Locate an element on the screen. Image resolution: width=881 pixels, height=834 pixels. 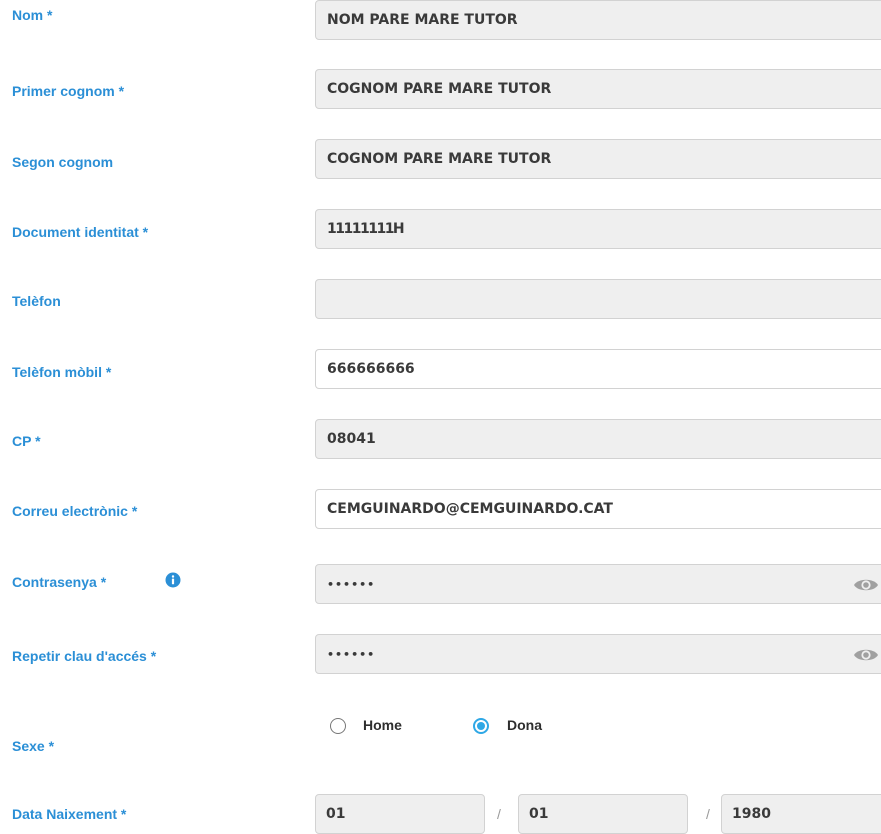
info-circle-icon is located at coordinates (173, 580).